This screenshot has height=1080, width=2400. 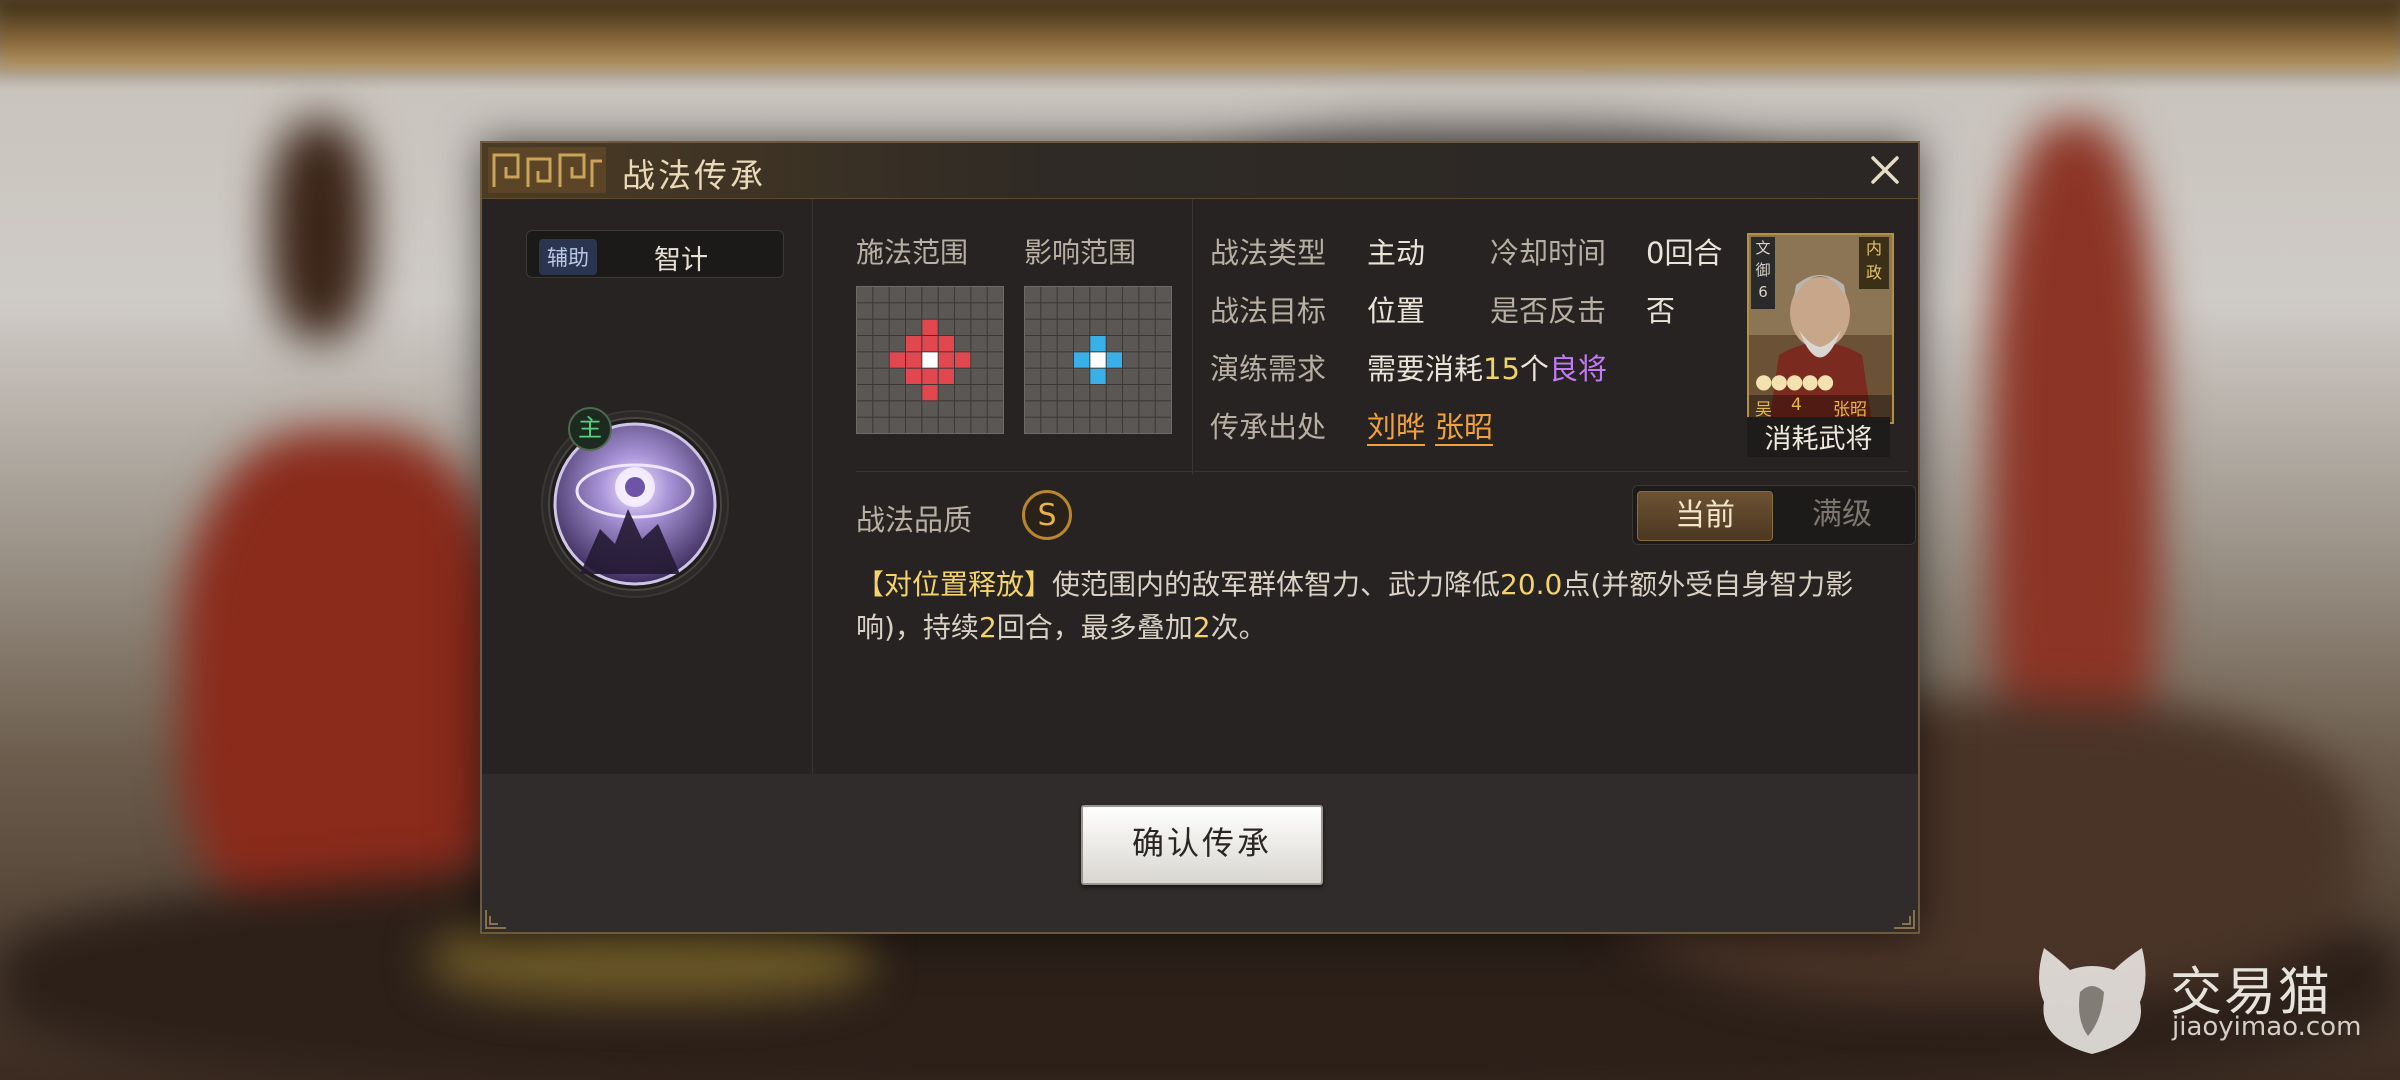 I want to click on description-tag: 【对位置释放】, so click(x=954, y=584).